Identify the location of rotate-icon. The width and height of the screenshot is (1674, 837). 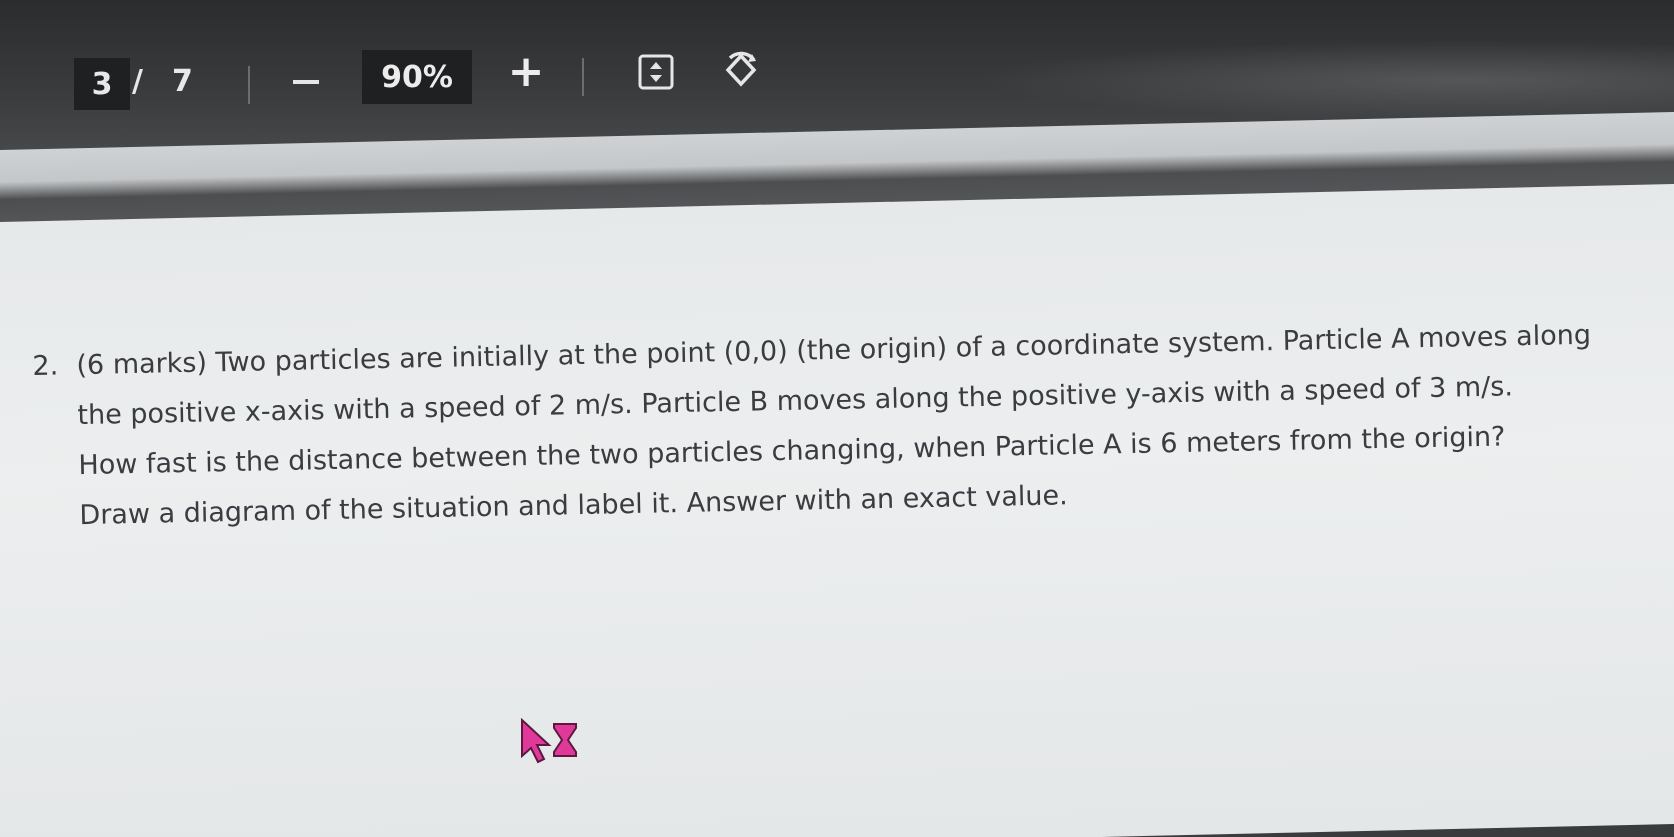
(741, 69).